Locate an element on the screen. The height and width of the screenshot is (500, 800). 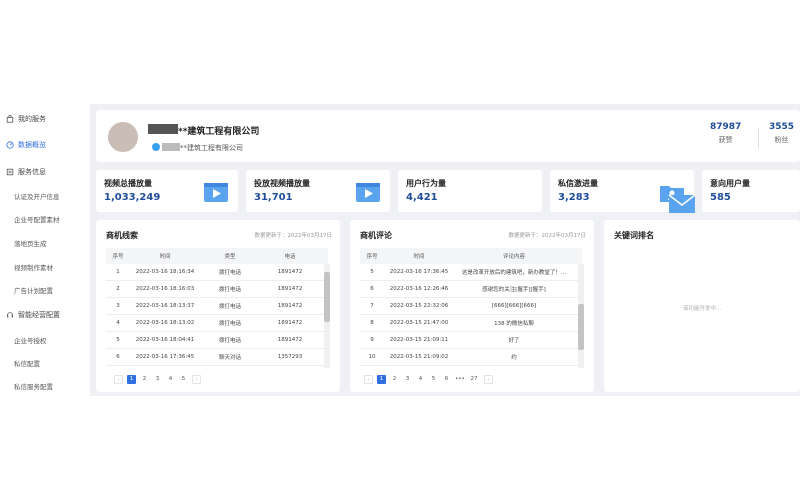
cell-time: 2022-03-16 12:26:46 is located at coordinates (419, 289).